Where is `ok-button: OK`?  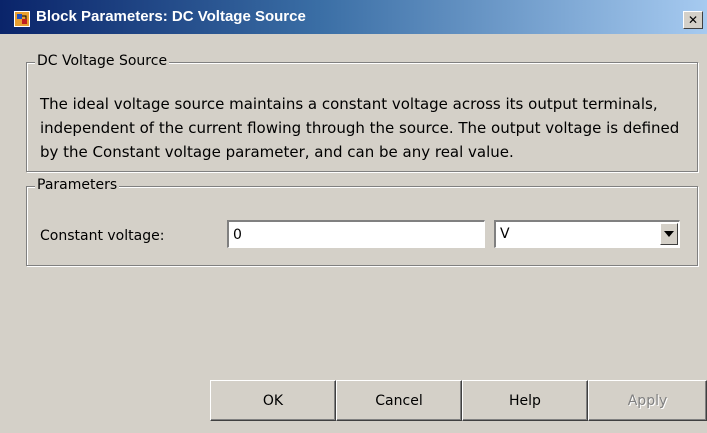 ok-button: OK is located at coordinates (273, 400).